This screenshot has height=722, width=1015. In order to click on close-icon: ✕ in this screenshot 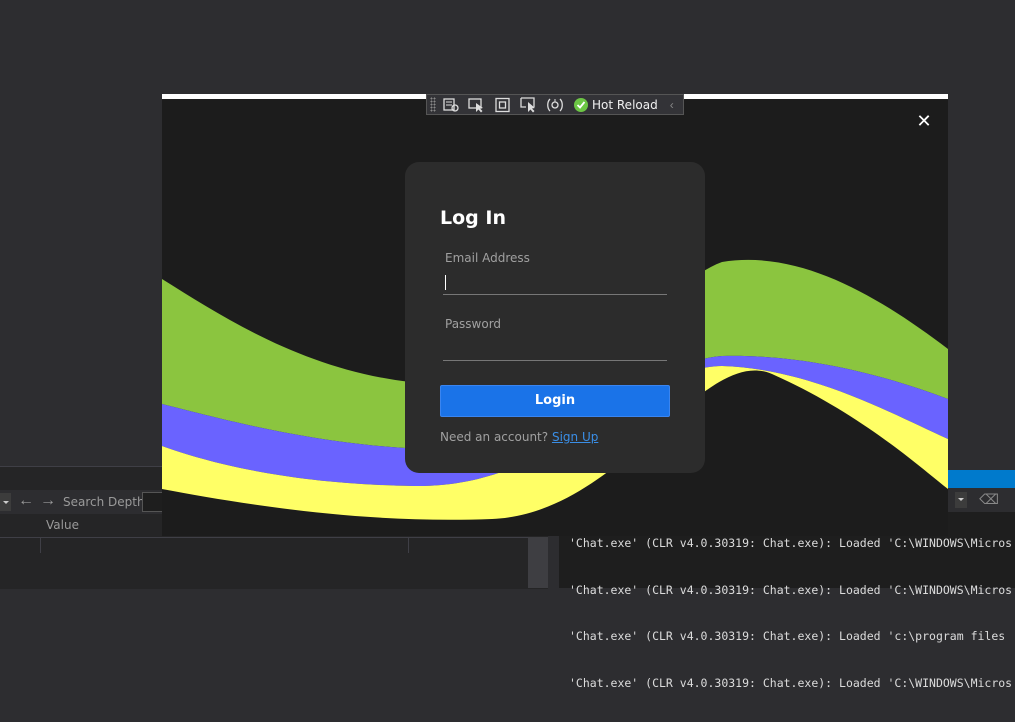, I will do `click(924, 121)`.